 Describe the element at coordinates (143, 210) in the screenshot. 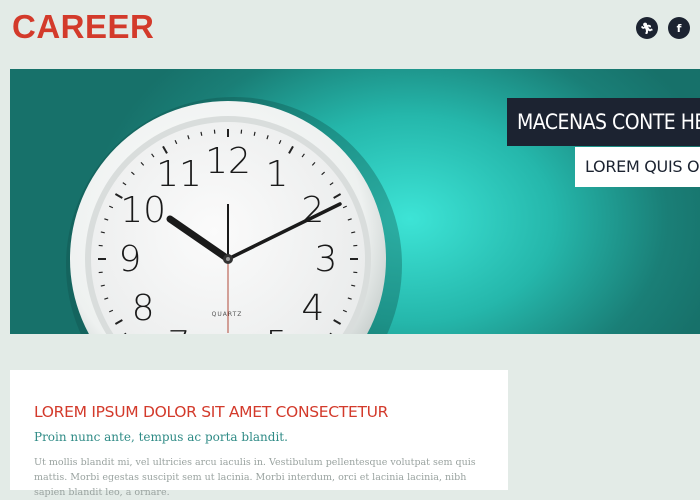

I see `clock-numeral: 10` at that location.